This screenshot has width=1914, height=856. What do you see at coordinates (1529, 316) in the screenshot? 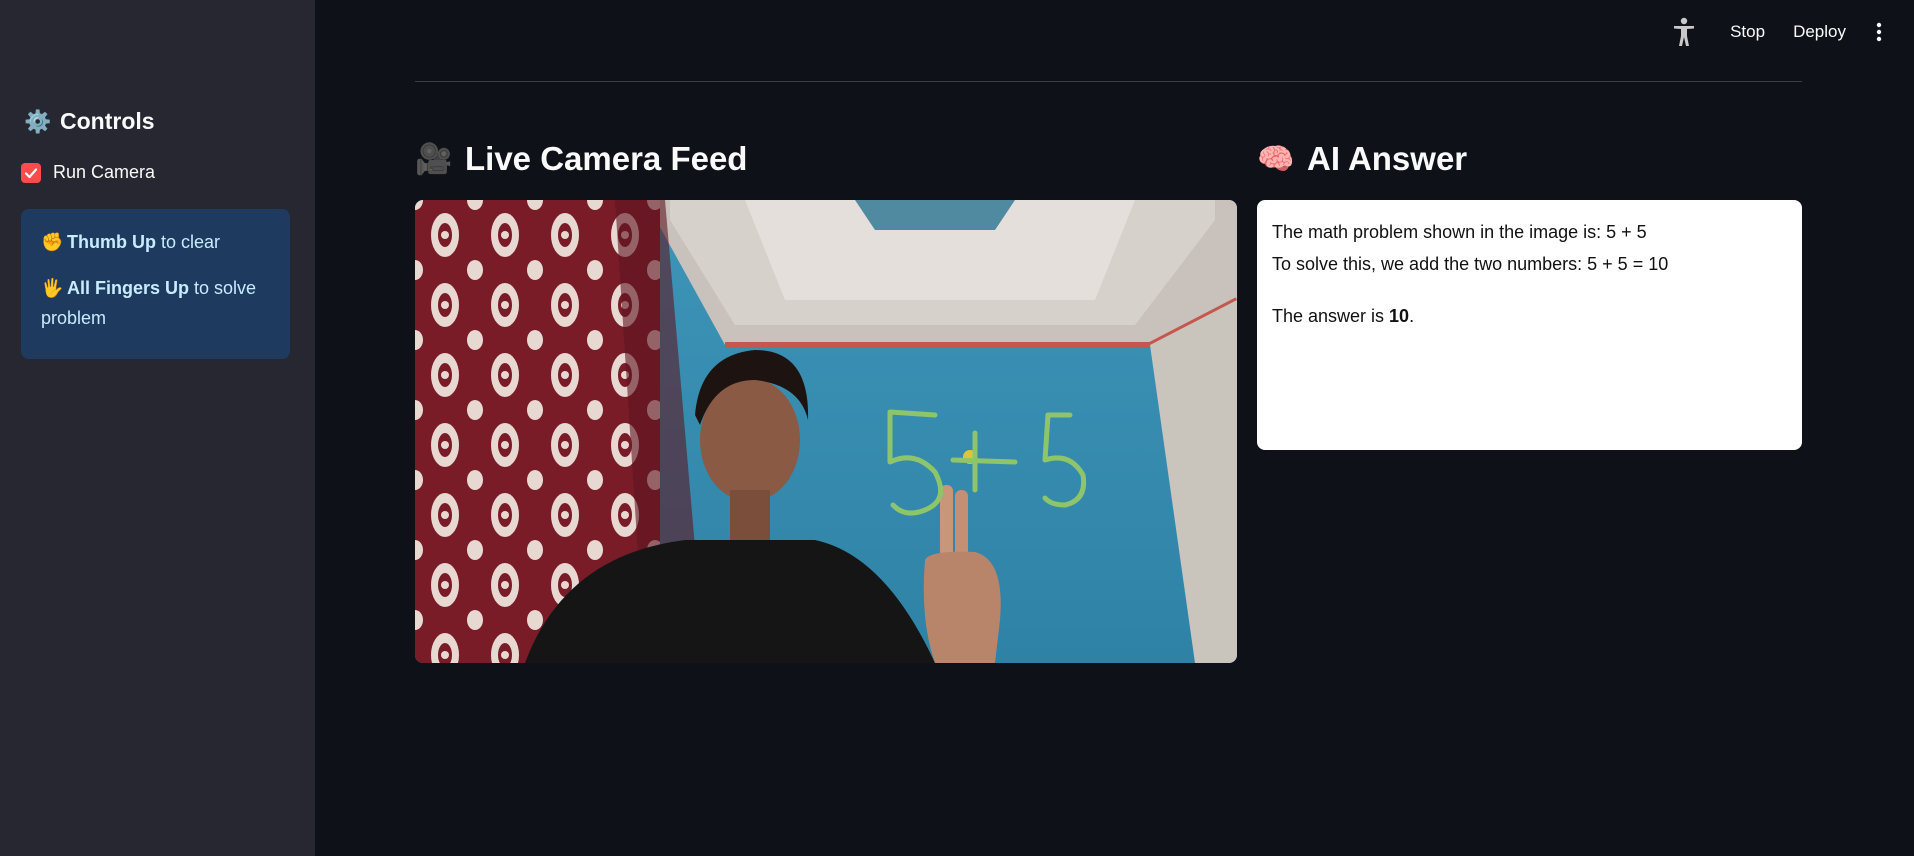
I see `answer-line-3: The answer is 10.` at bounding box center [1529, 316].